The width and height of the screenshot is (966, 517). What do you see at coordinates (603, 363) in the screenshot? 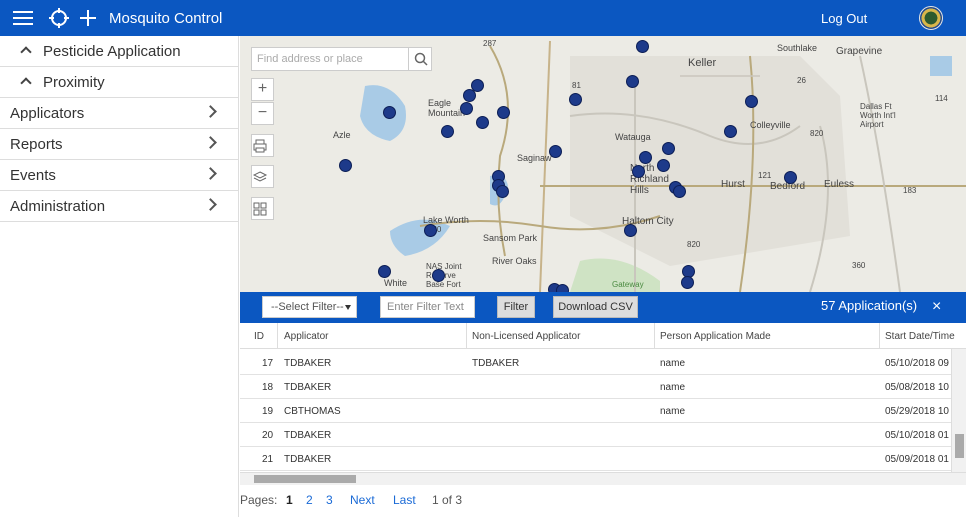
I see `table-row: 17 TDBAKER TDBAKER name 05/10/2018 09` at bounding box center [603, 363].